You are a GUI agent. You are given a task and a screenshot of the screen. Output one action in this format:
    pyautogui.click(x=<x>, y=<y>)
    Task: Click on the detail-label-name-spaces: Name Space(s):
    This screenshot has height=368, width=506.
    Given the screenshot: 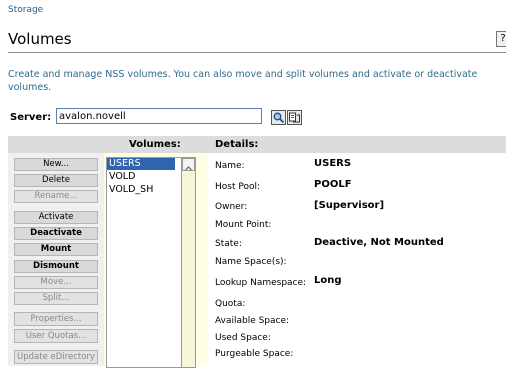 What is the action you would take?
    pyautogui.click(x=251, y=262)
    